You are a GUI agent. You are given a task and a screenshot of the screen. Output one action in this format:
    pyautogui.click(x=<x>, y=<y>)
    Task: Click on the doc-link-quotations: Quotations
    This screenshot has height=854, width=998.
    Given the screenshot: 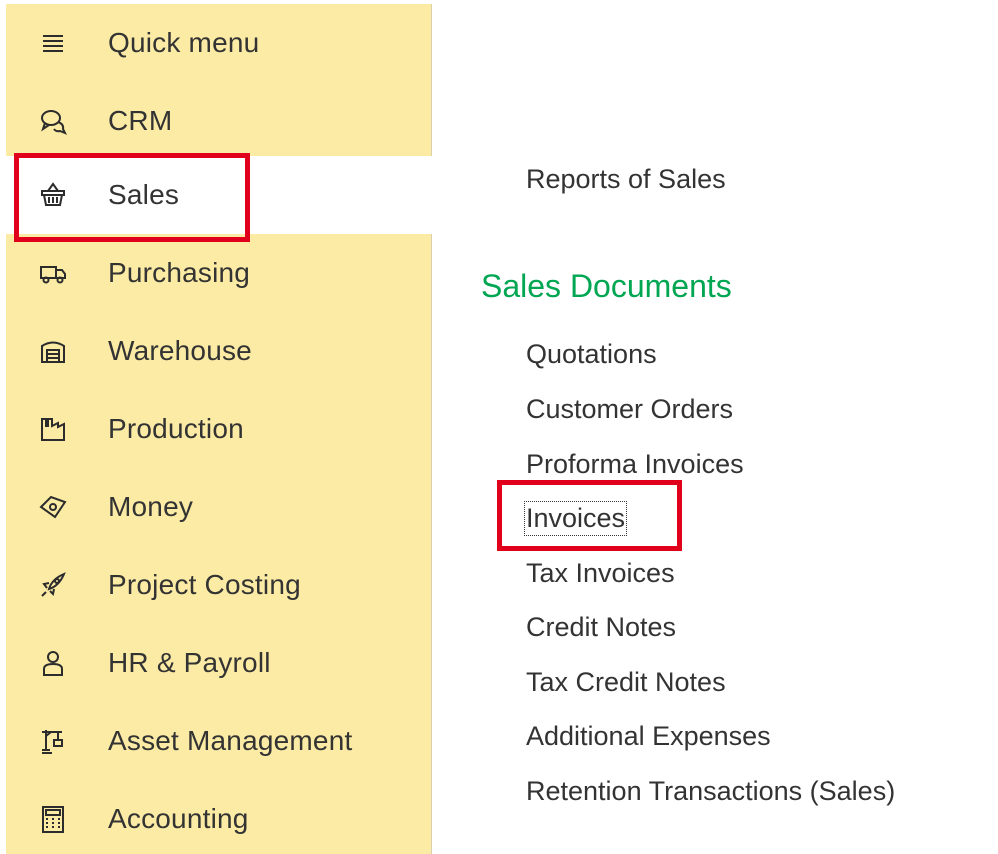 What is the action you would take?
    pyautogui.click(x=591, y=354)
    